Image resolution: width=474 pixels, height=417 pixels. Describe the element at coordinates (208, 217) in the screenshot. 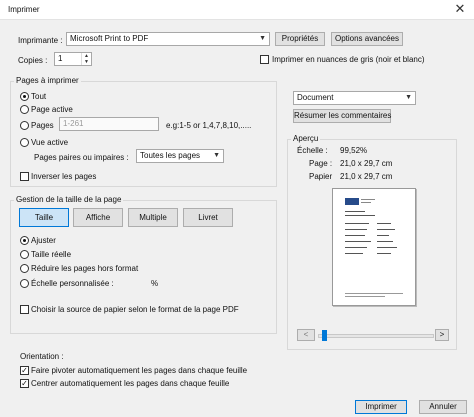

I see `tab-booklet: Livret` at that location.